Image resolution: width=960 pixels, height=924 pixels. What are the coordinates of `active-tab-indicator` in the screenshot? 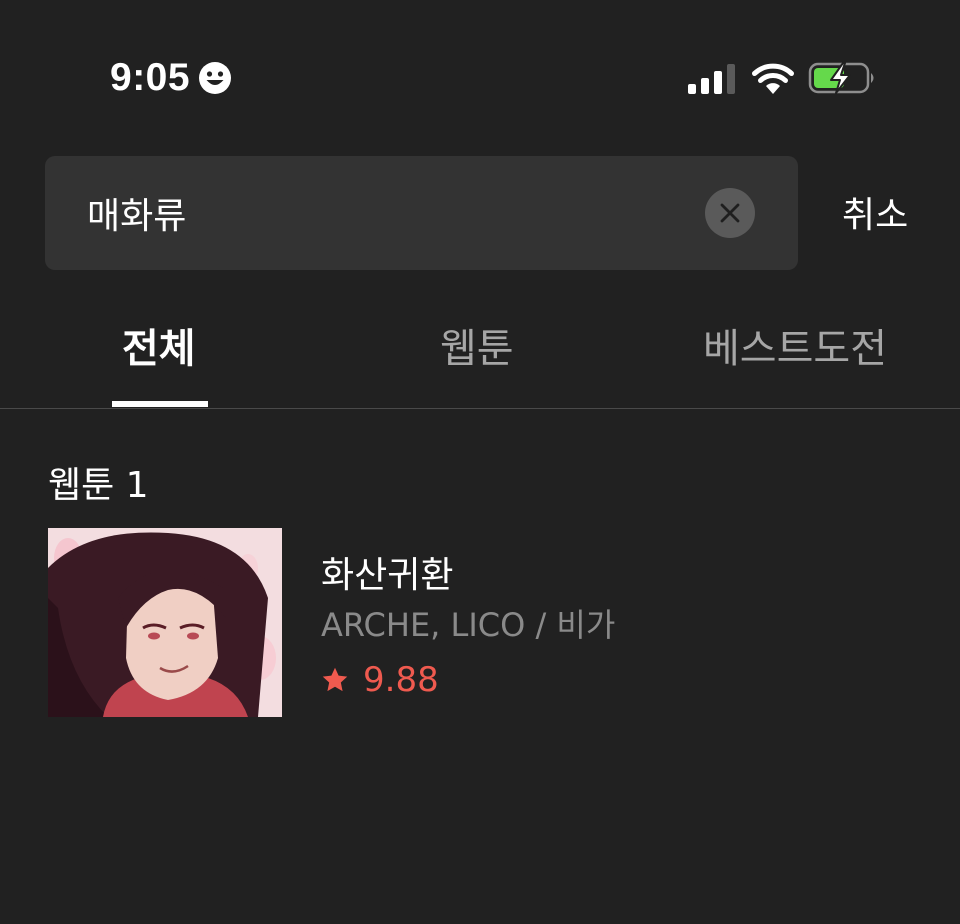 It's located at (160, 404).